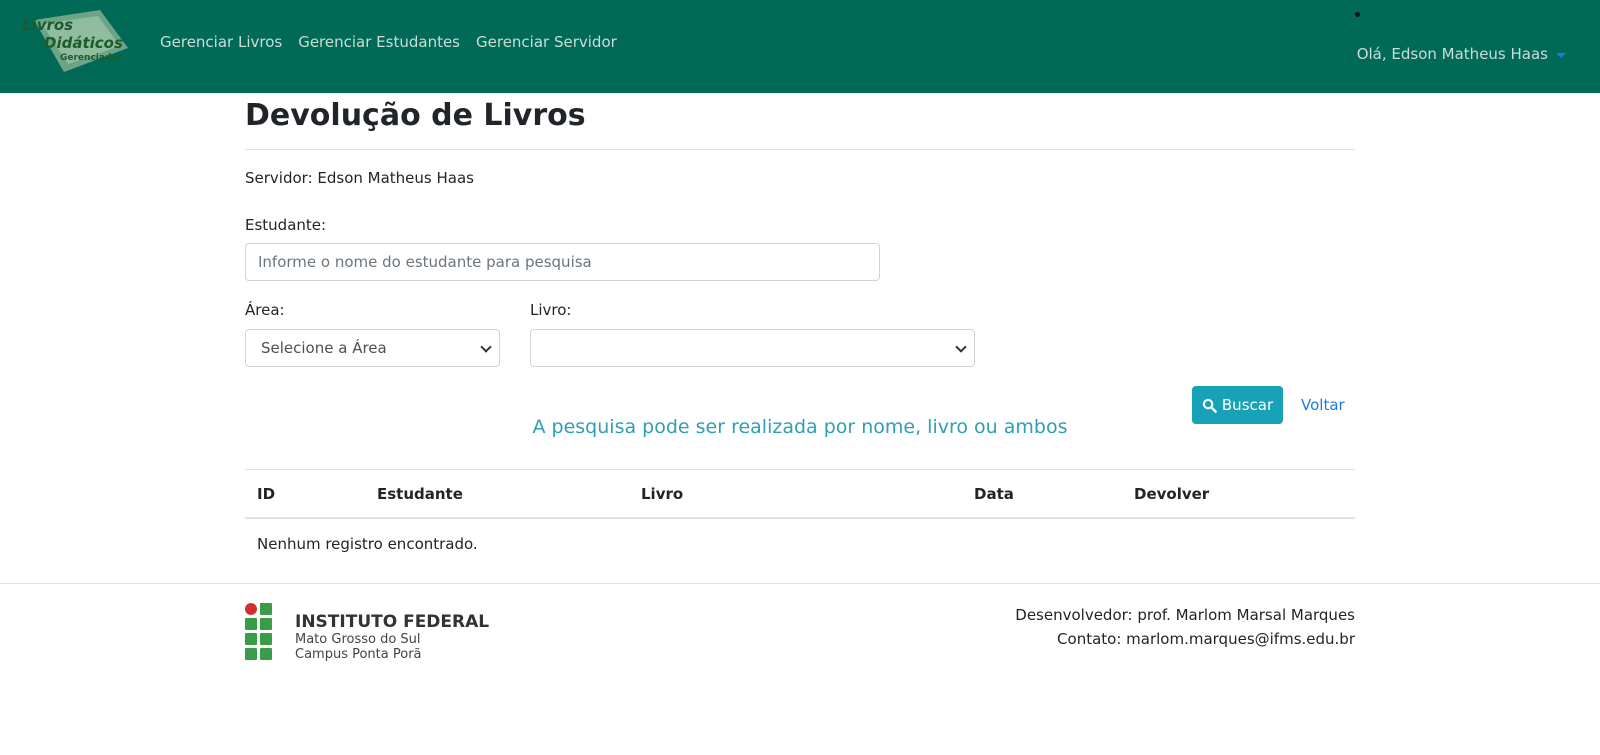 The height and width of the screenshot is (755, 1600). What do you see at coordinates (546, 42) in the screenshot?
I see `nav-link-gerenciar-servidor: Gerenciar Servidor` at bounding box center [546, 42].